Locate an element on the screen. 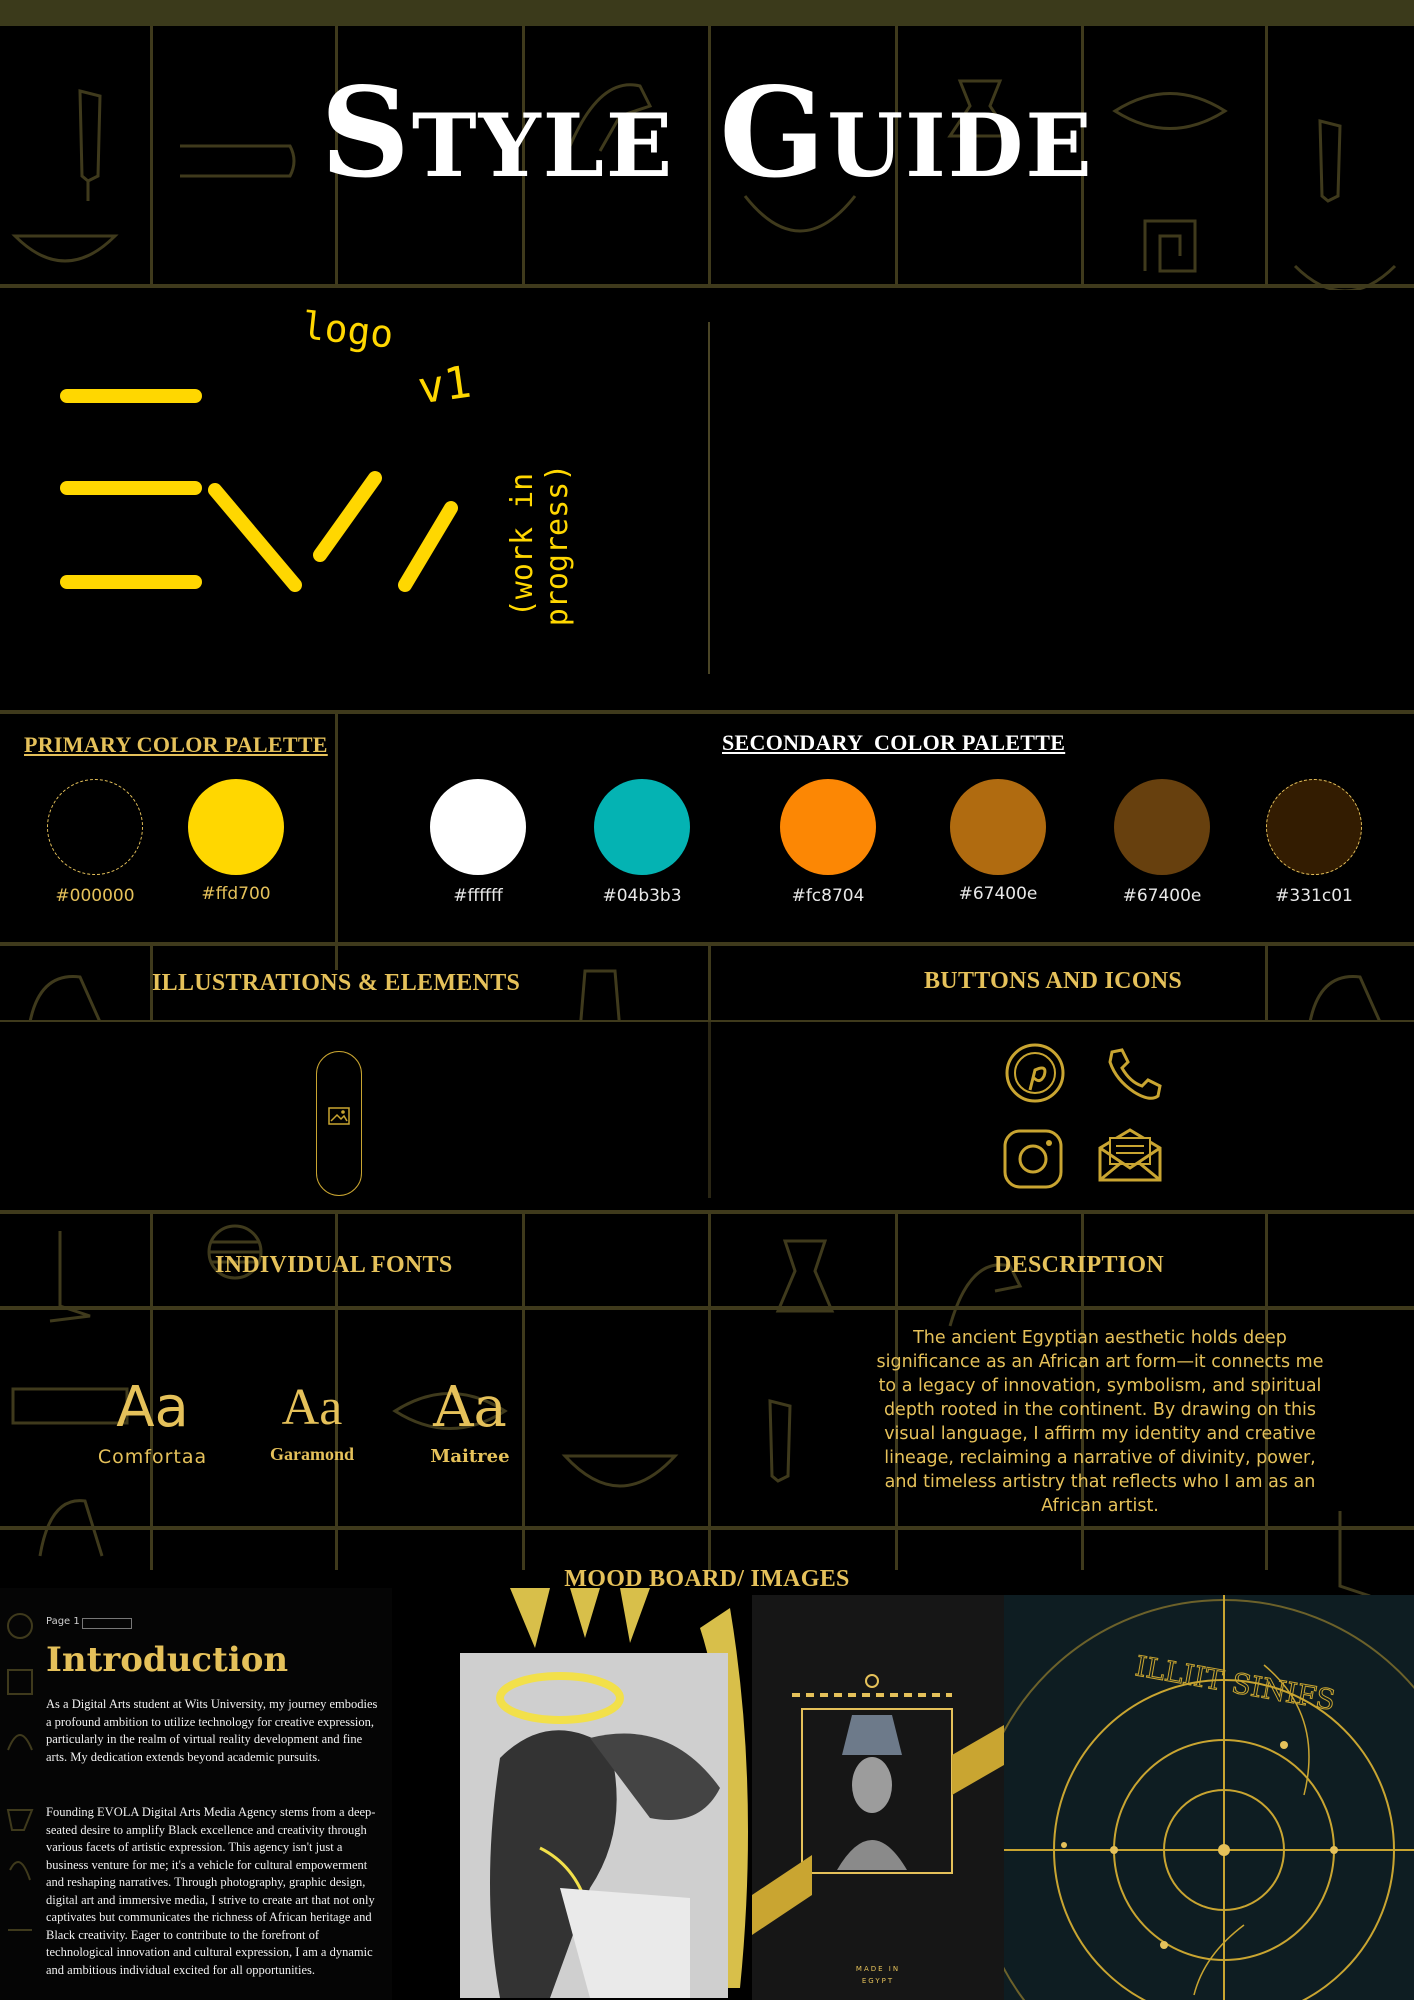 This screenshot has height=2000, width=1414. nefertiti-poster-artwork: MADE IN EGYPT is located at coordinates (878, 1797).